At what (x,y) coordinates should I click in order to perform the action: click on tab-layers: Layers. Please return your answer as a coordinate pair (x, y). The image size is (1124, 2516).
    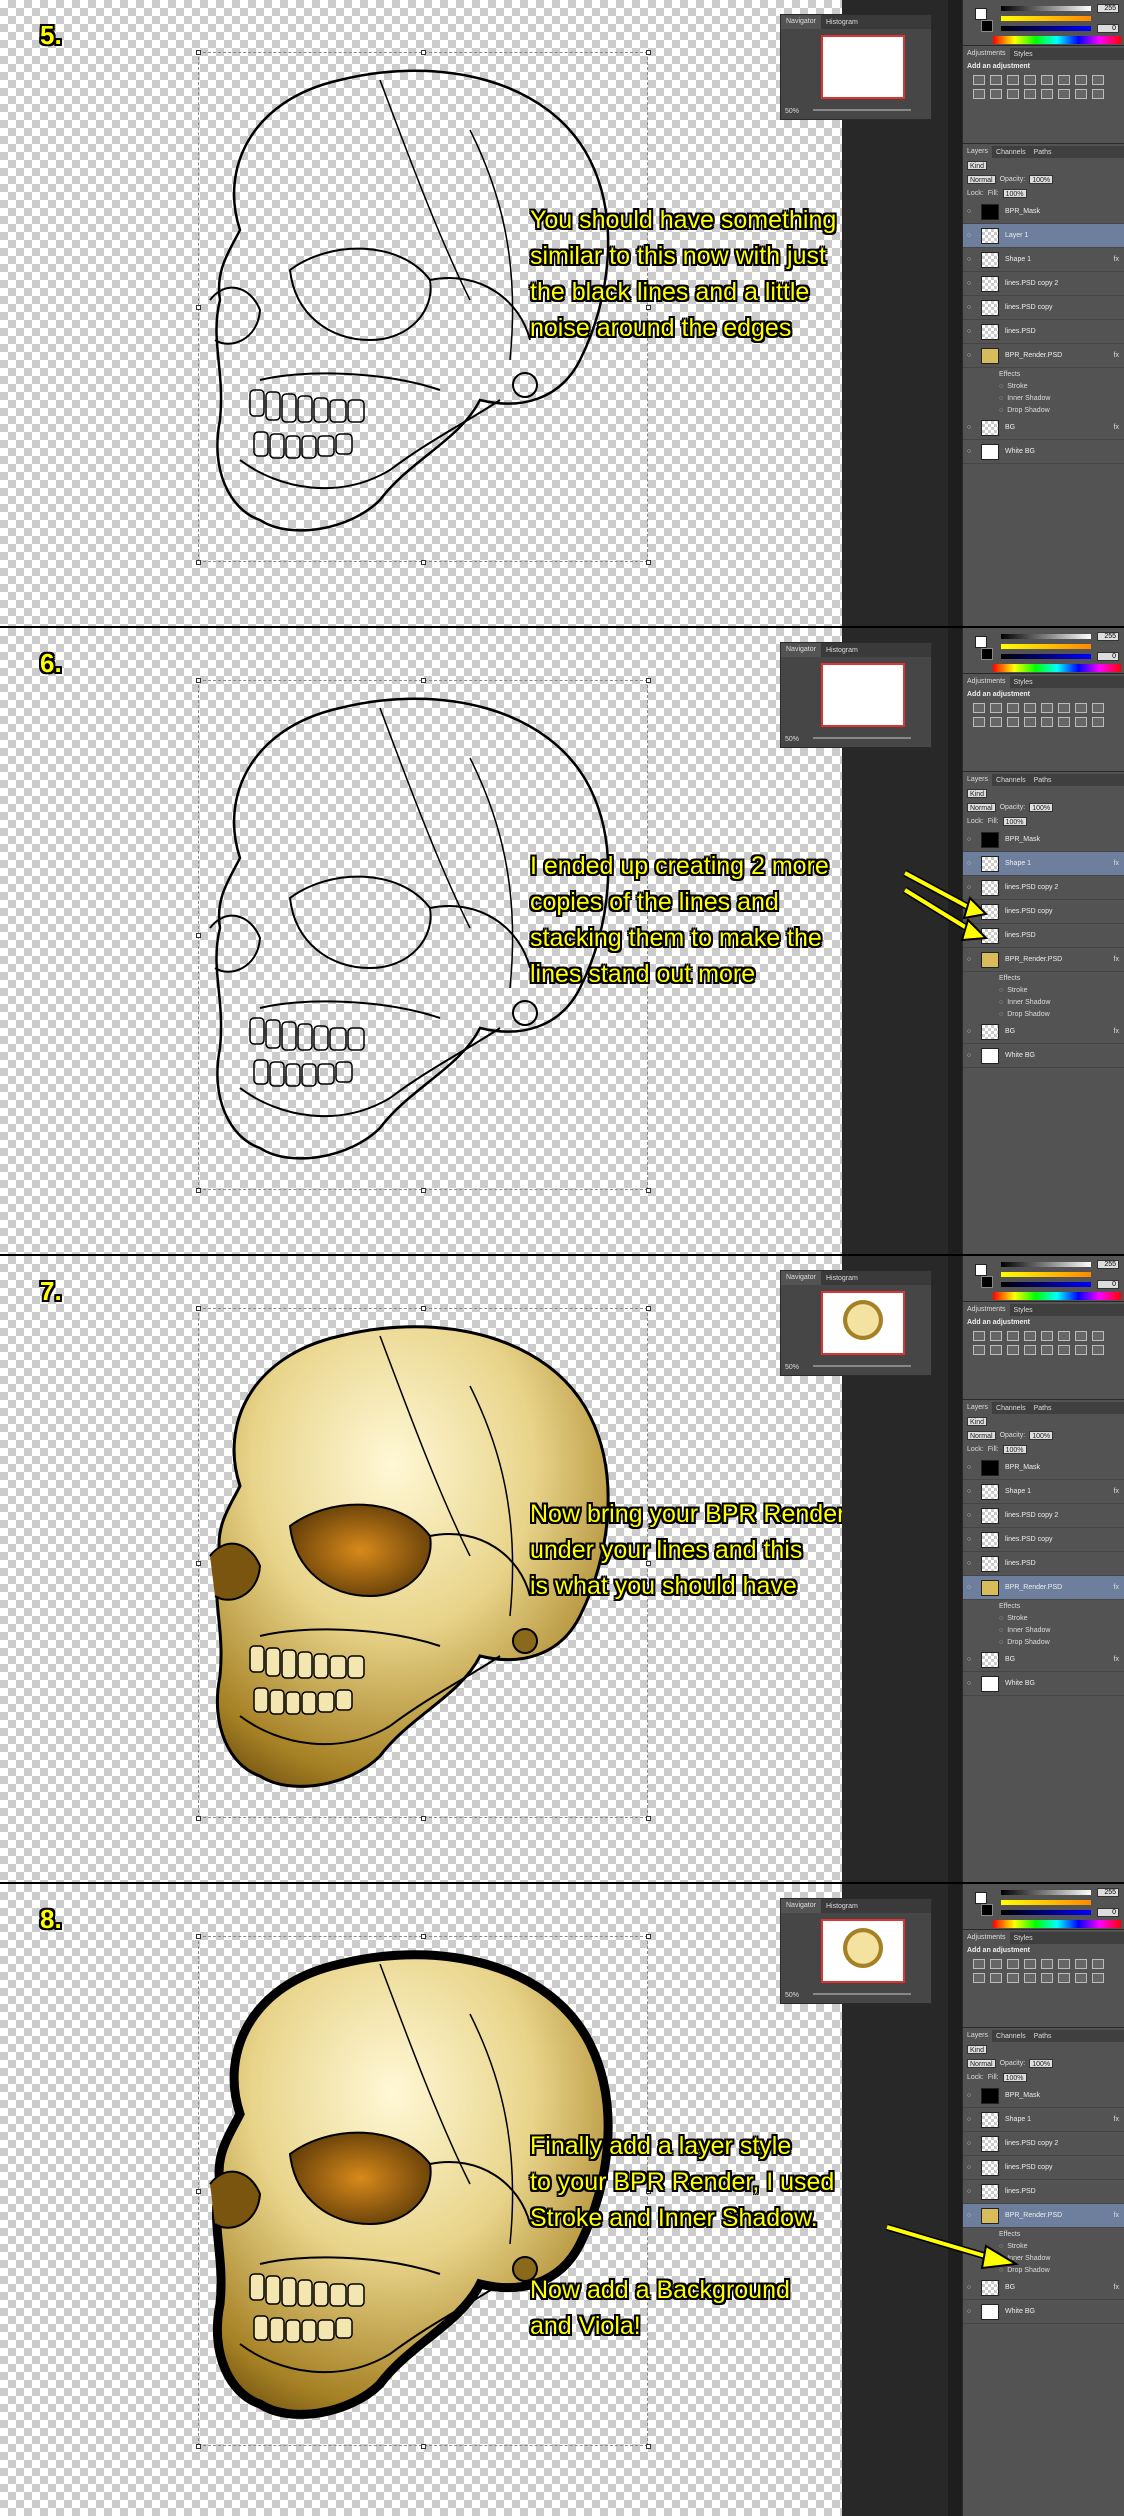
    Looking at the image, I should click on (978, 2036).